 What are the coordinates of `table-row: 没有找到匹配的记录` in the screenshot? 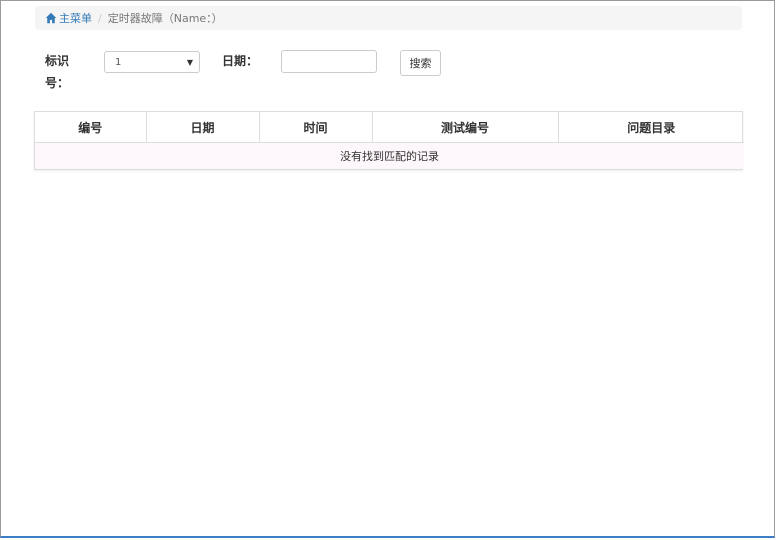 It's located at (389, 155).